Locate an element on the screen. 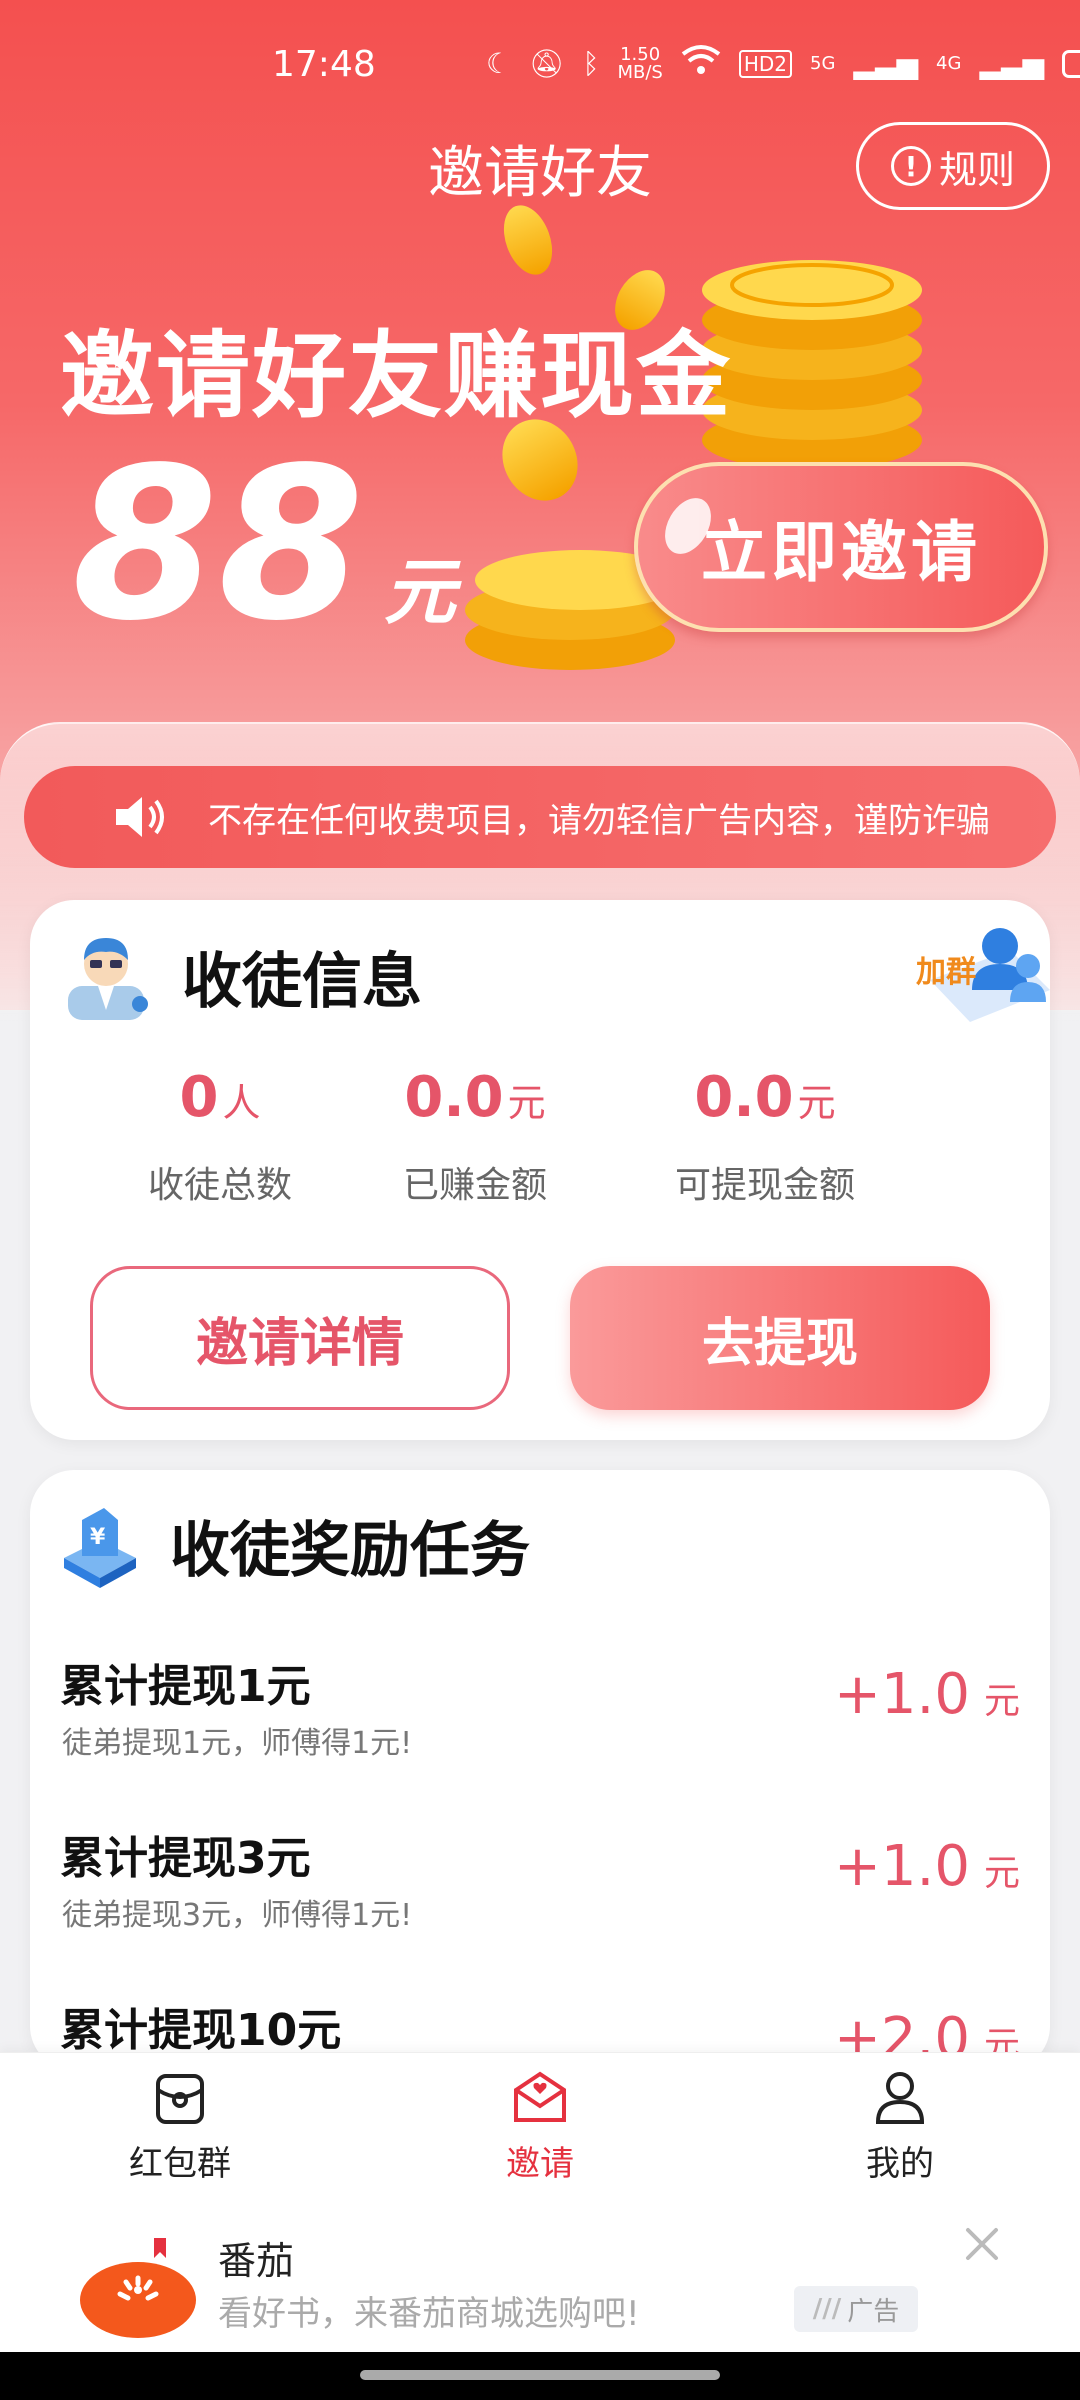  task-desc: 徒弟提现1元，师傅得1元! is located at coordinates (237, 1743).